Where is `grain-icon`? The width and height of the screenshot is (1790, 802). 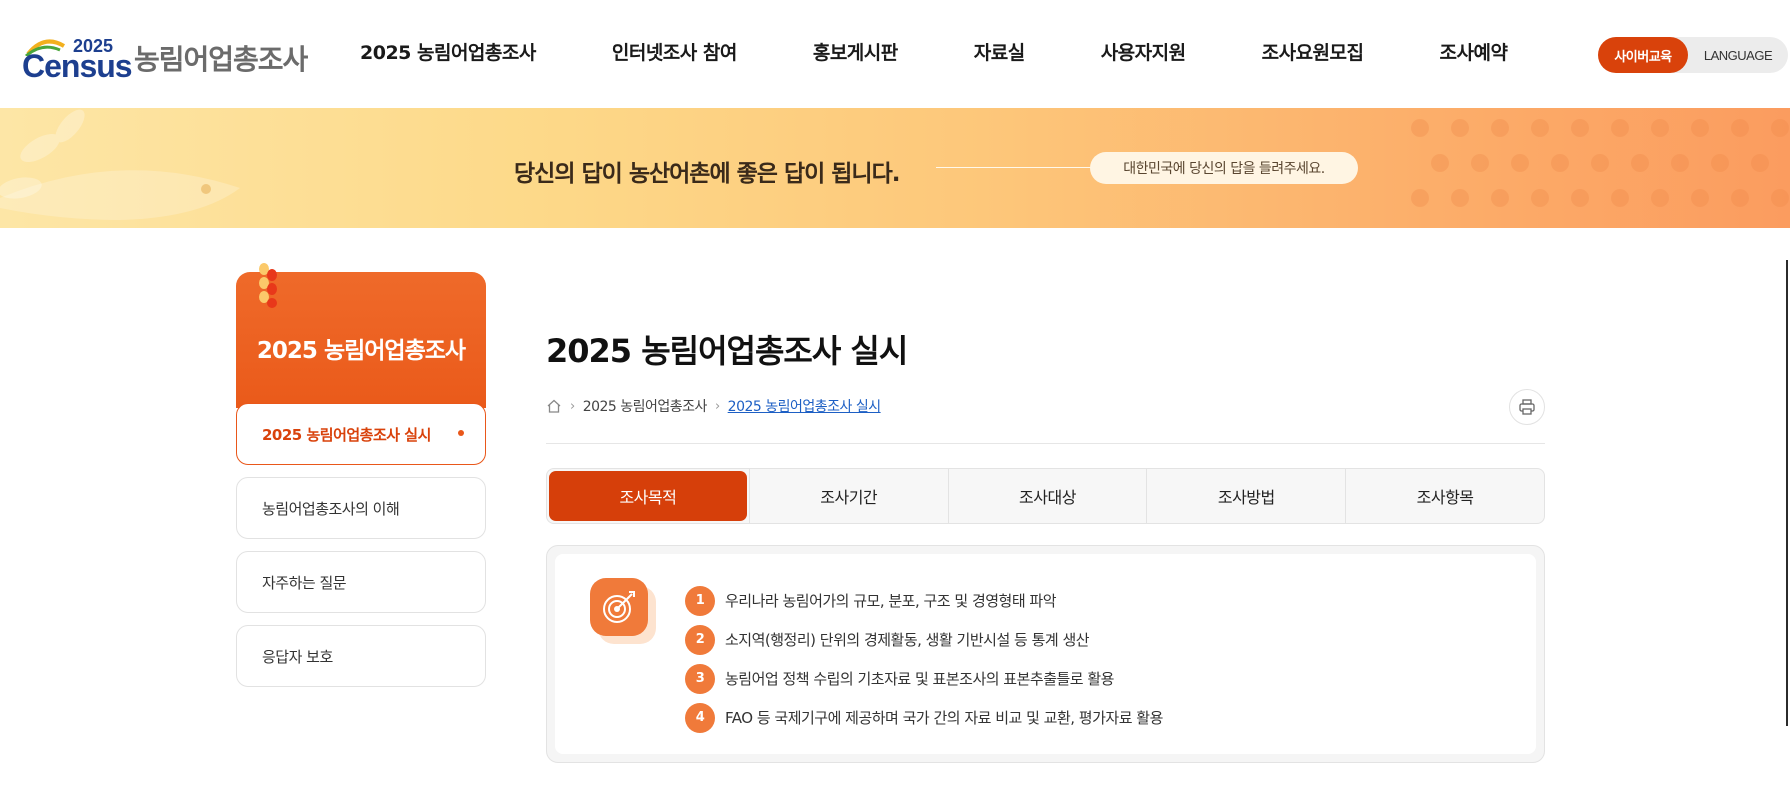 grain-icon is located at coordinates (268, 285).